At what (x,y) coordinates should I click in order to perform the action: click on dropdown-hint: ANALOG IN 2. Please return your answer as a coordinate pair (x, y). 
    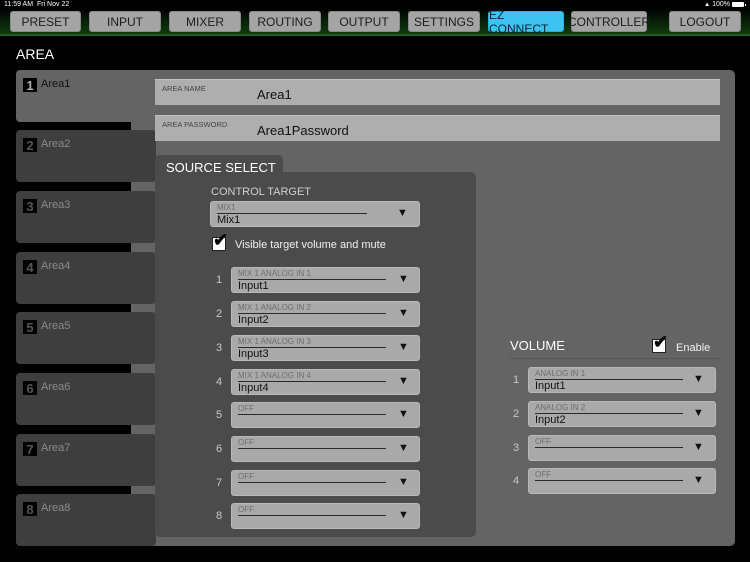
    Looking at the image, I should click on (560, 407).